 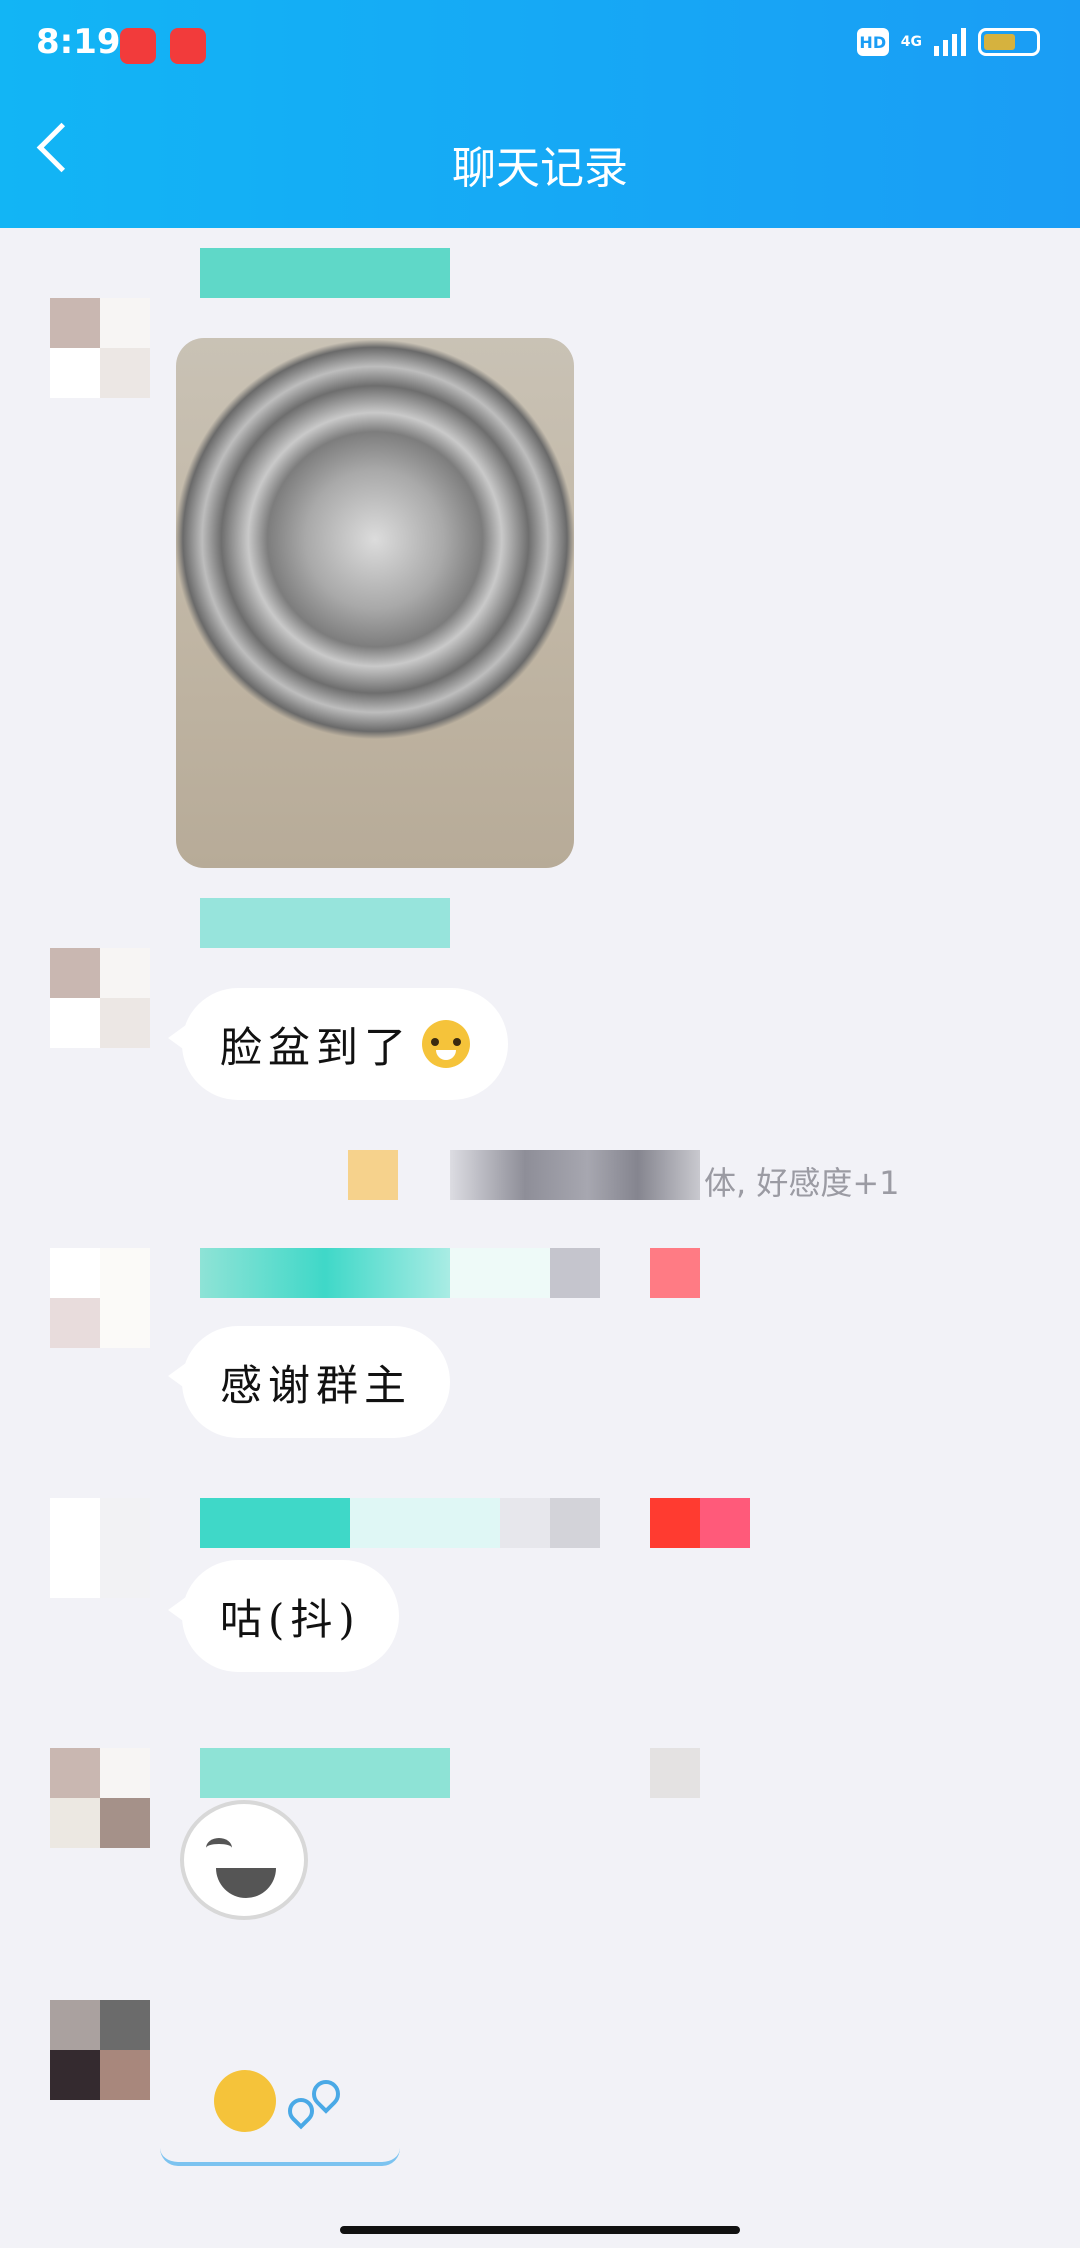 I want to click on message-text: 咕(抖), so click(x=290, y=1619).